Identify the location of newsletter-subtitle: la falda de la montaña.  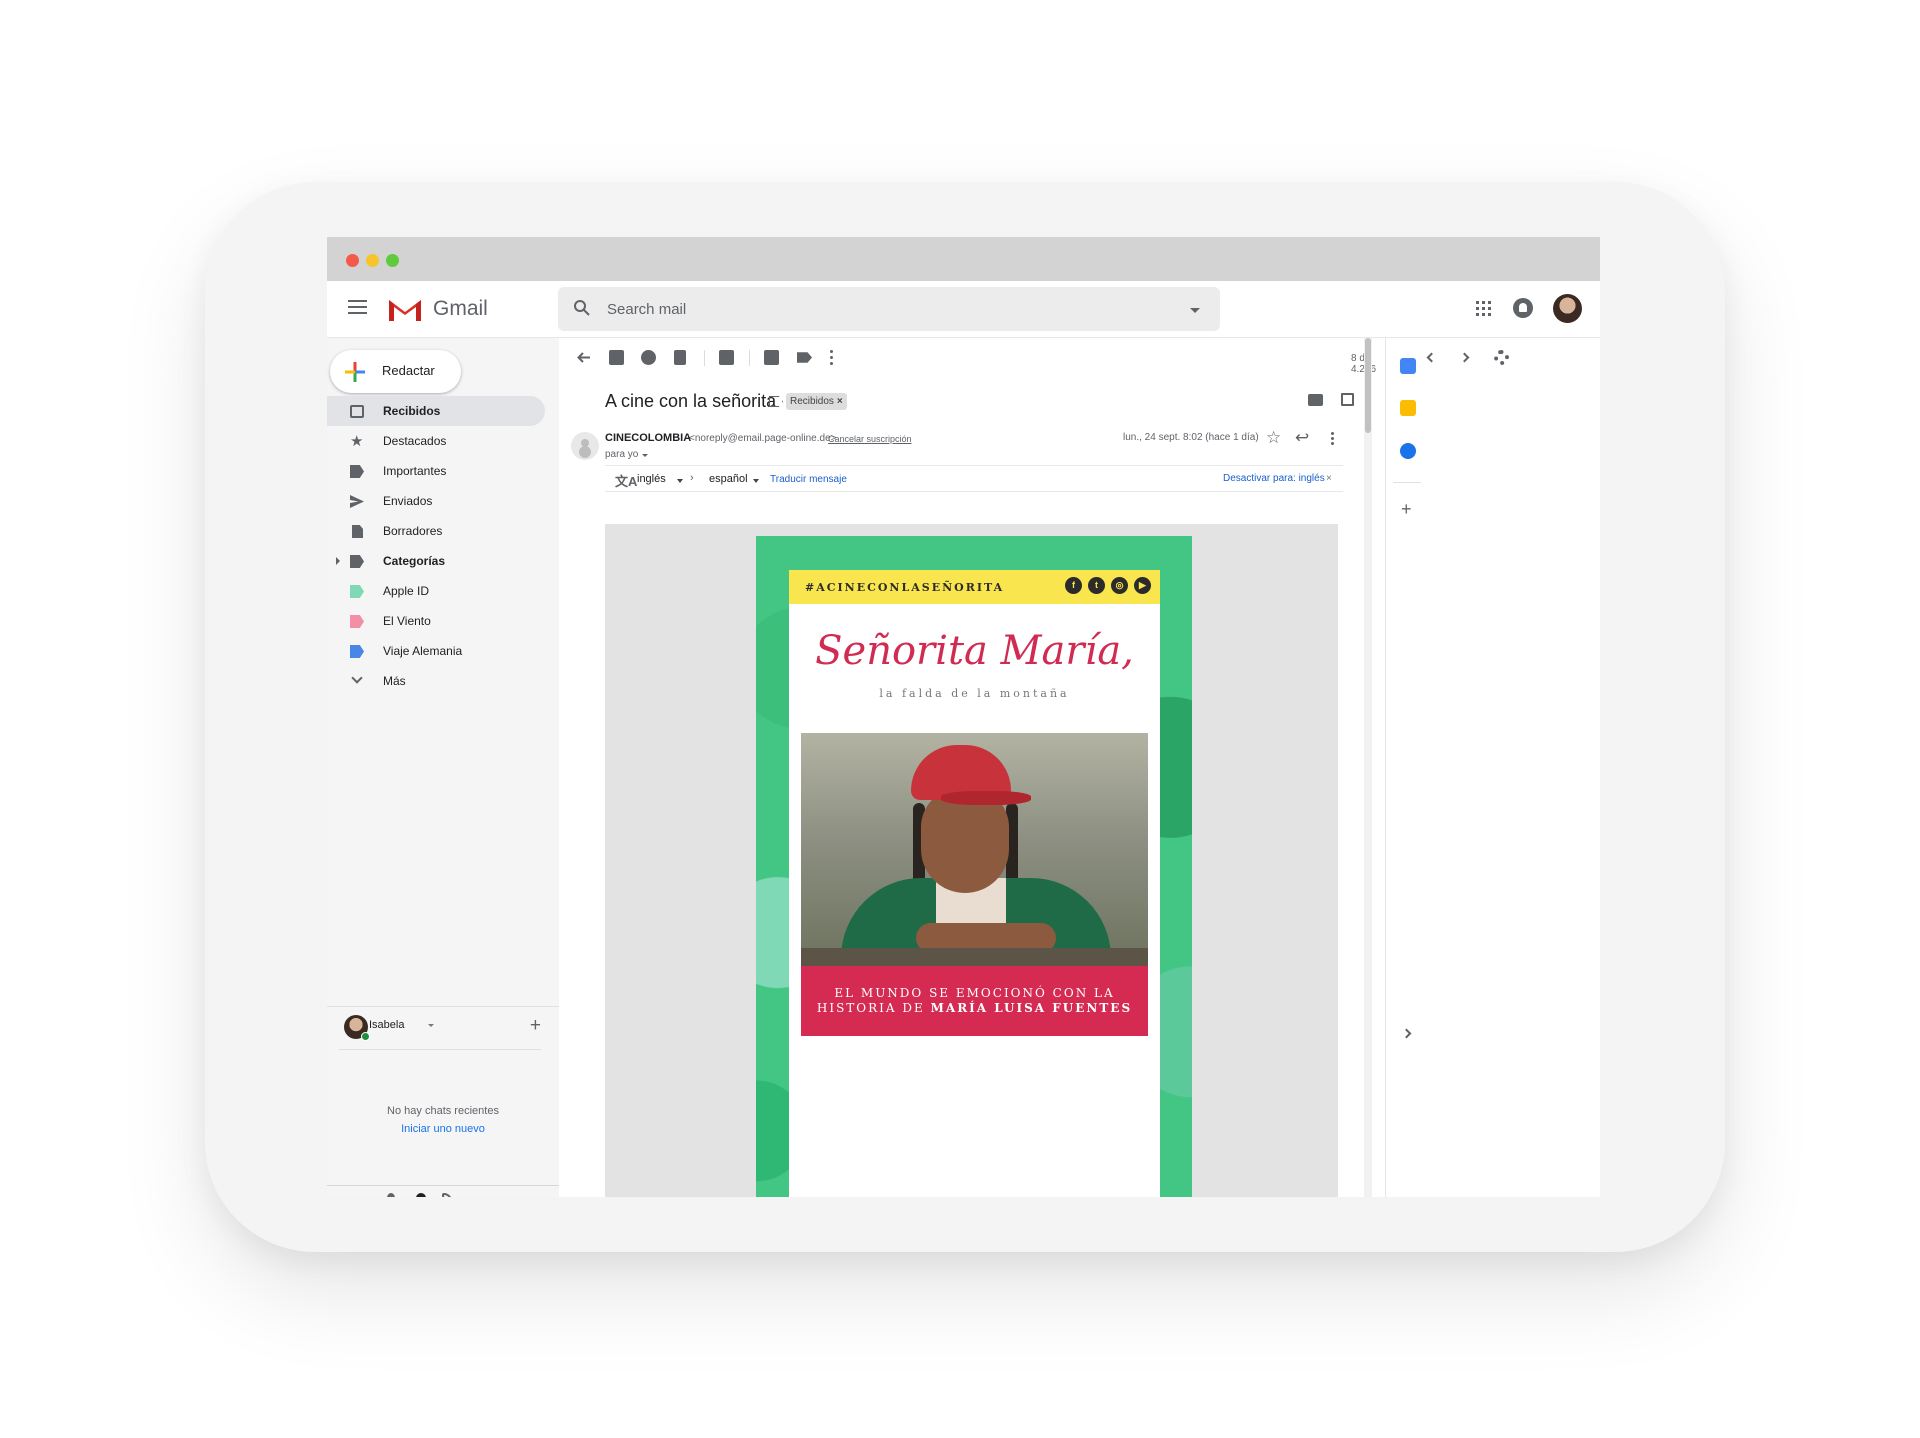
(974, 693).